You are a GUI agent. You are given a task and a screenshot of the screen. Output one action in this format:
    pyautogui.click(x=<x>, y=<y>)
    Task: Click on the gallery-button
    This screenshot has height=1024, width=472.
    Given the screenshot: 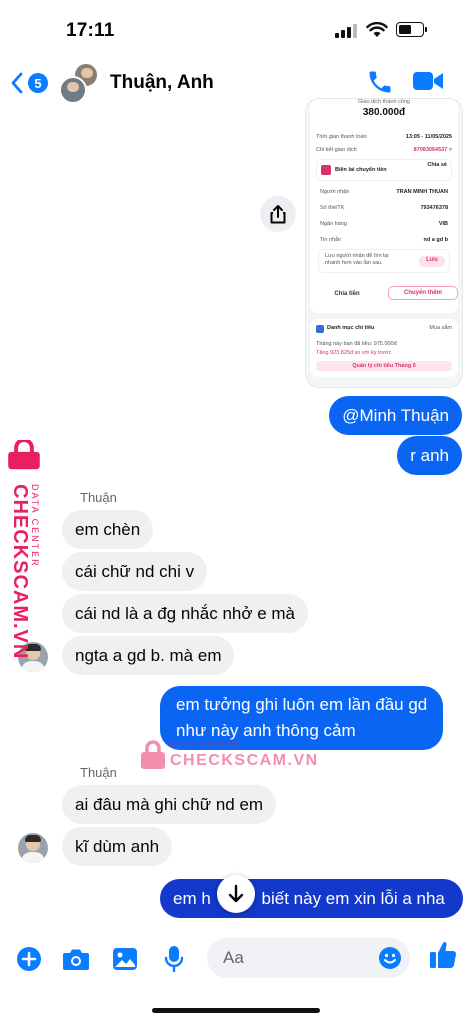 What is the action you would take?
    pyautogui.click(x=125, y=959)
    